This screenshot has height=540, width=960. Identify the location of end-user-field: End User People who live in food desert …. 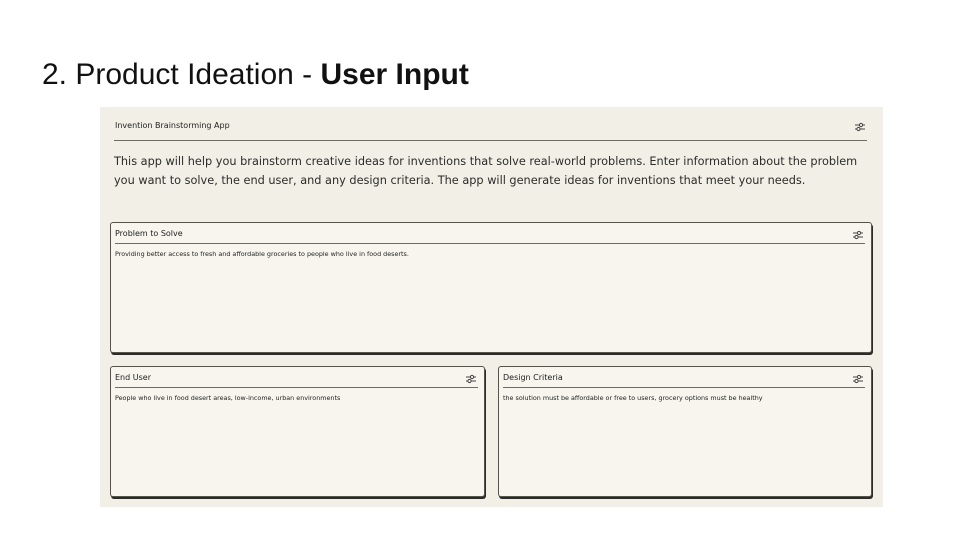
(297, 431).